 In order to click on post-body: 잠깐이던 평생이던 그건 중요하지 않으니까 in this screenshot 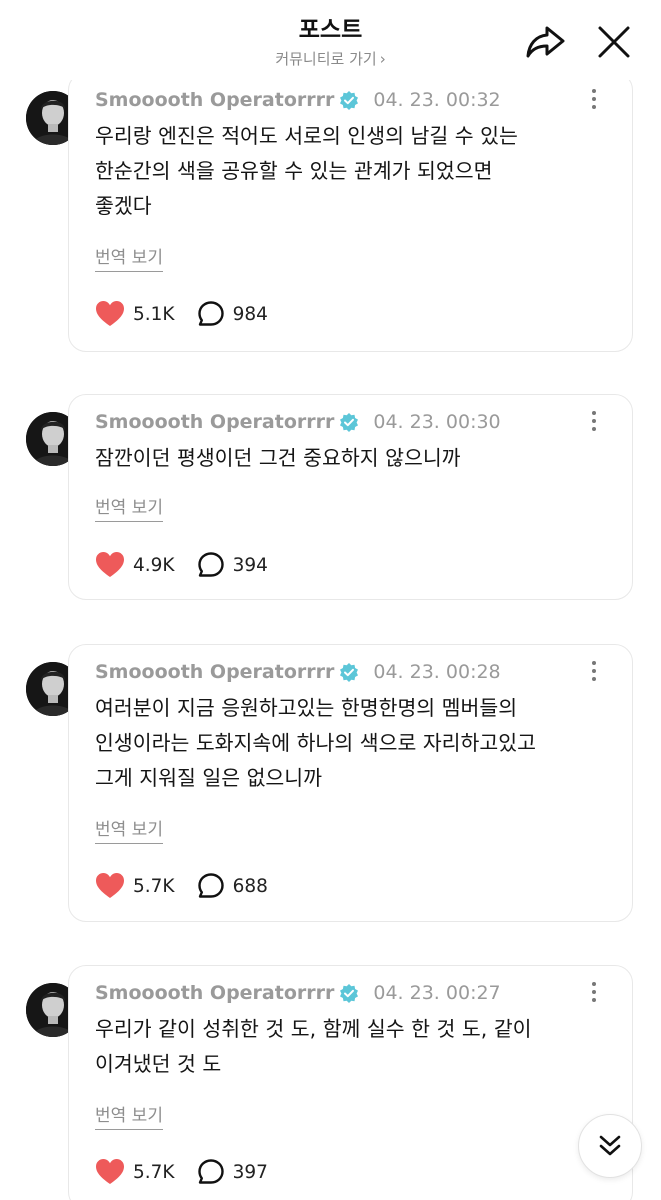, I will do `click(355, 458)`.